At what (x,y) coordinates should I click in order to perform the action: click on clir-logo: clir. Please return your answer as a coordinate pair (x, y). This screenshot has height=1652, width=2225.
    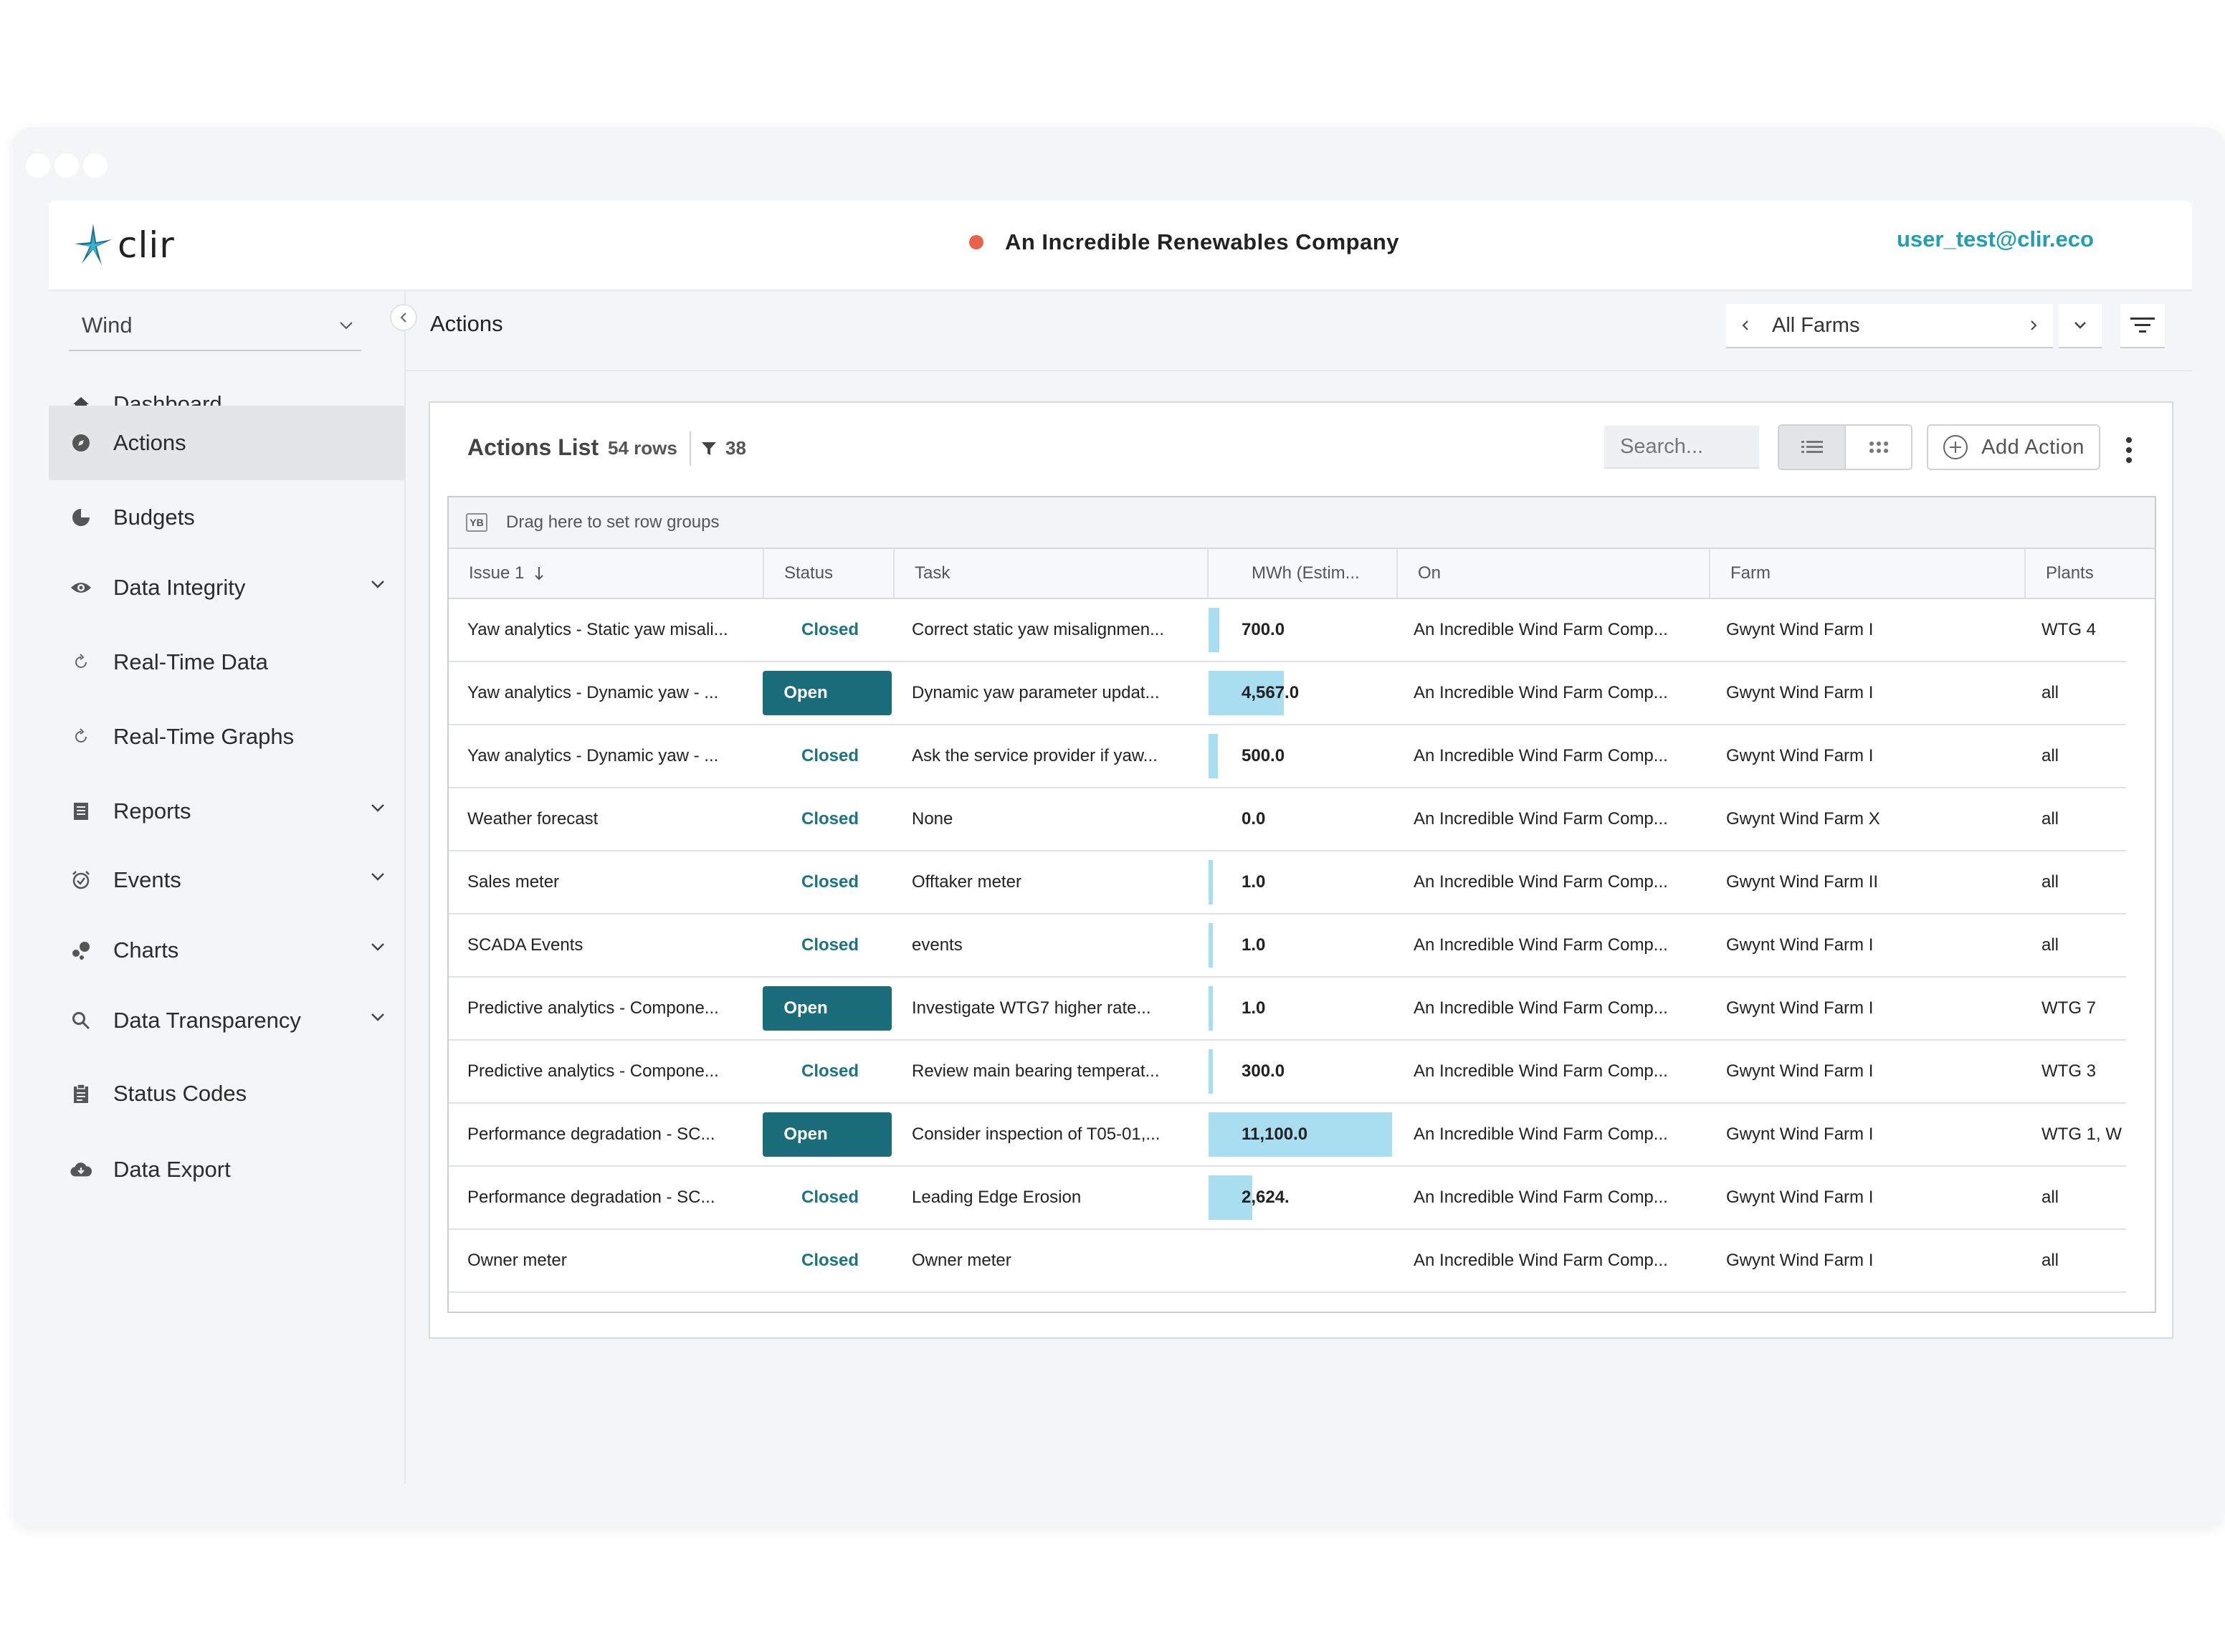
    Looking at the image, I should click on (124, 245).